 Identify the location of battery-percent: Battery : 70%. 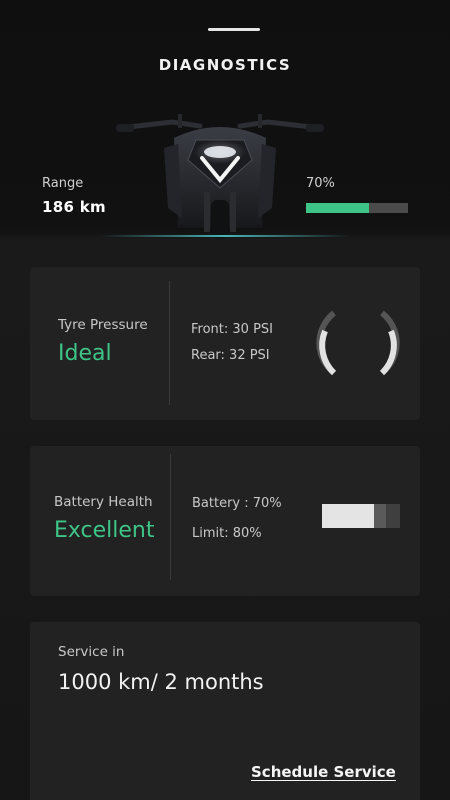
(237, 503).